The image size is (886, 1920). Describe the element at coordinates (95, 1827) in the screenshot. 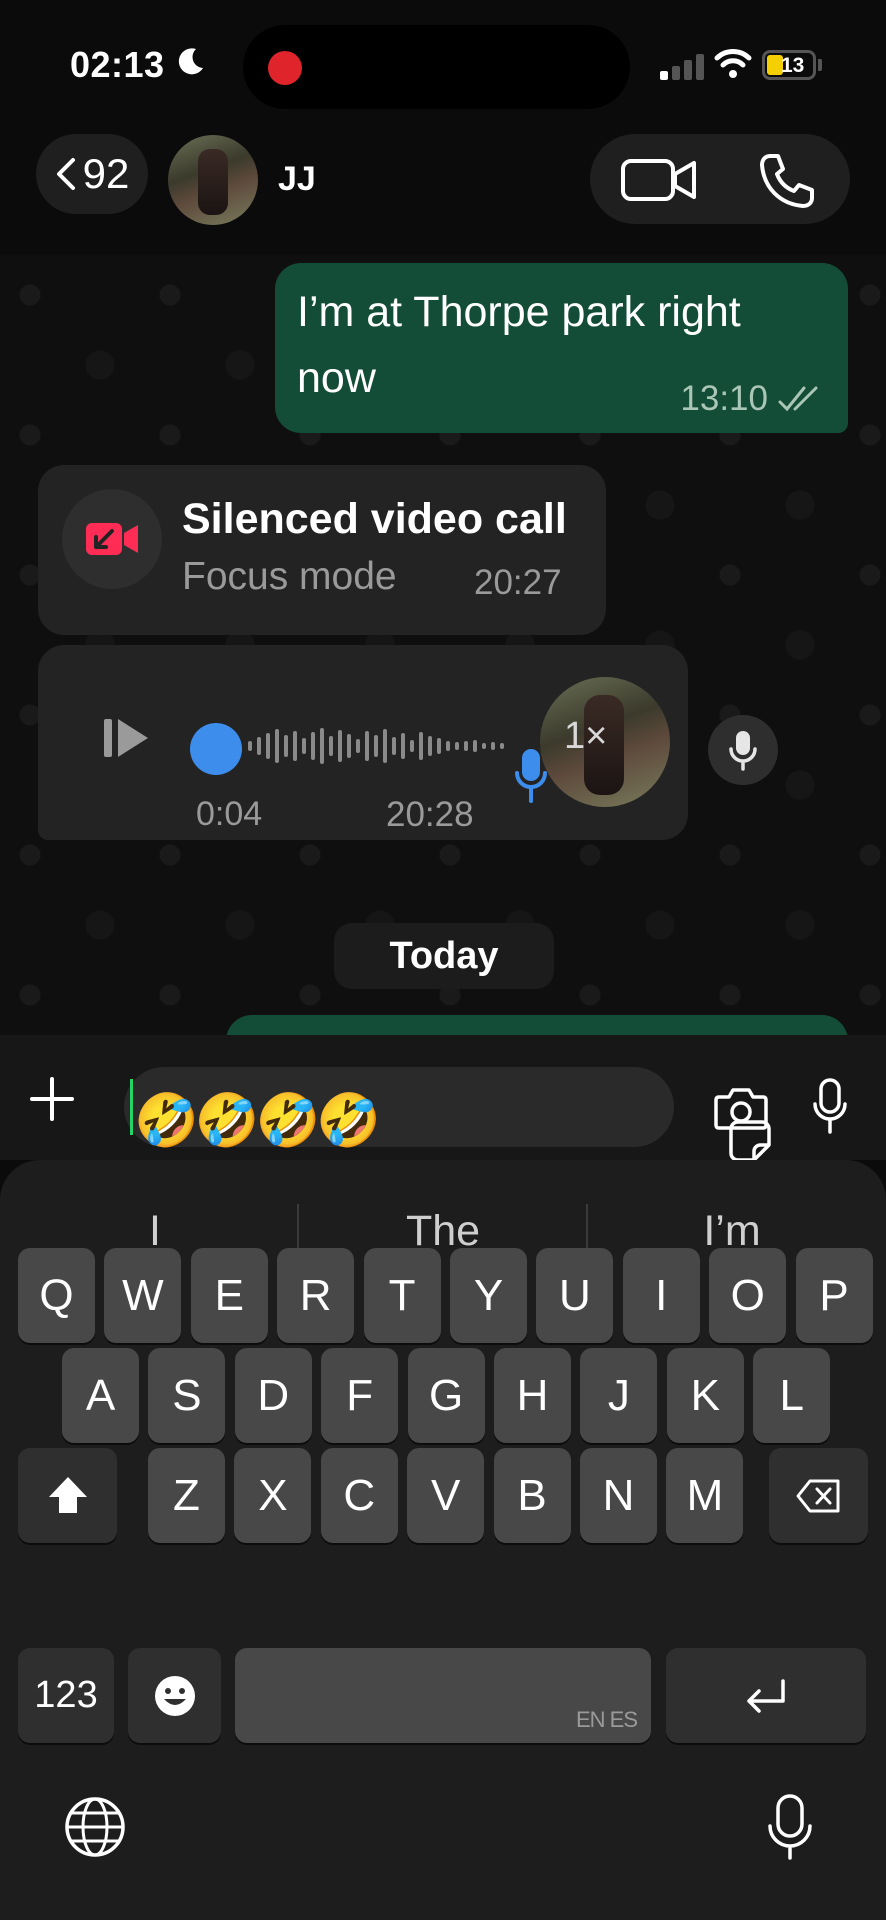

I see `globe-icon` at that location.